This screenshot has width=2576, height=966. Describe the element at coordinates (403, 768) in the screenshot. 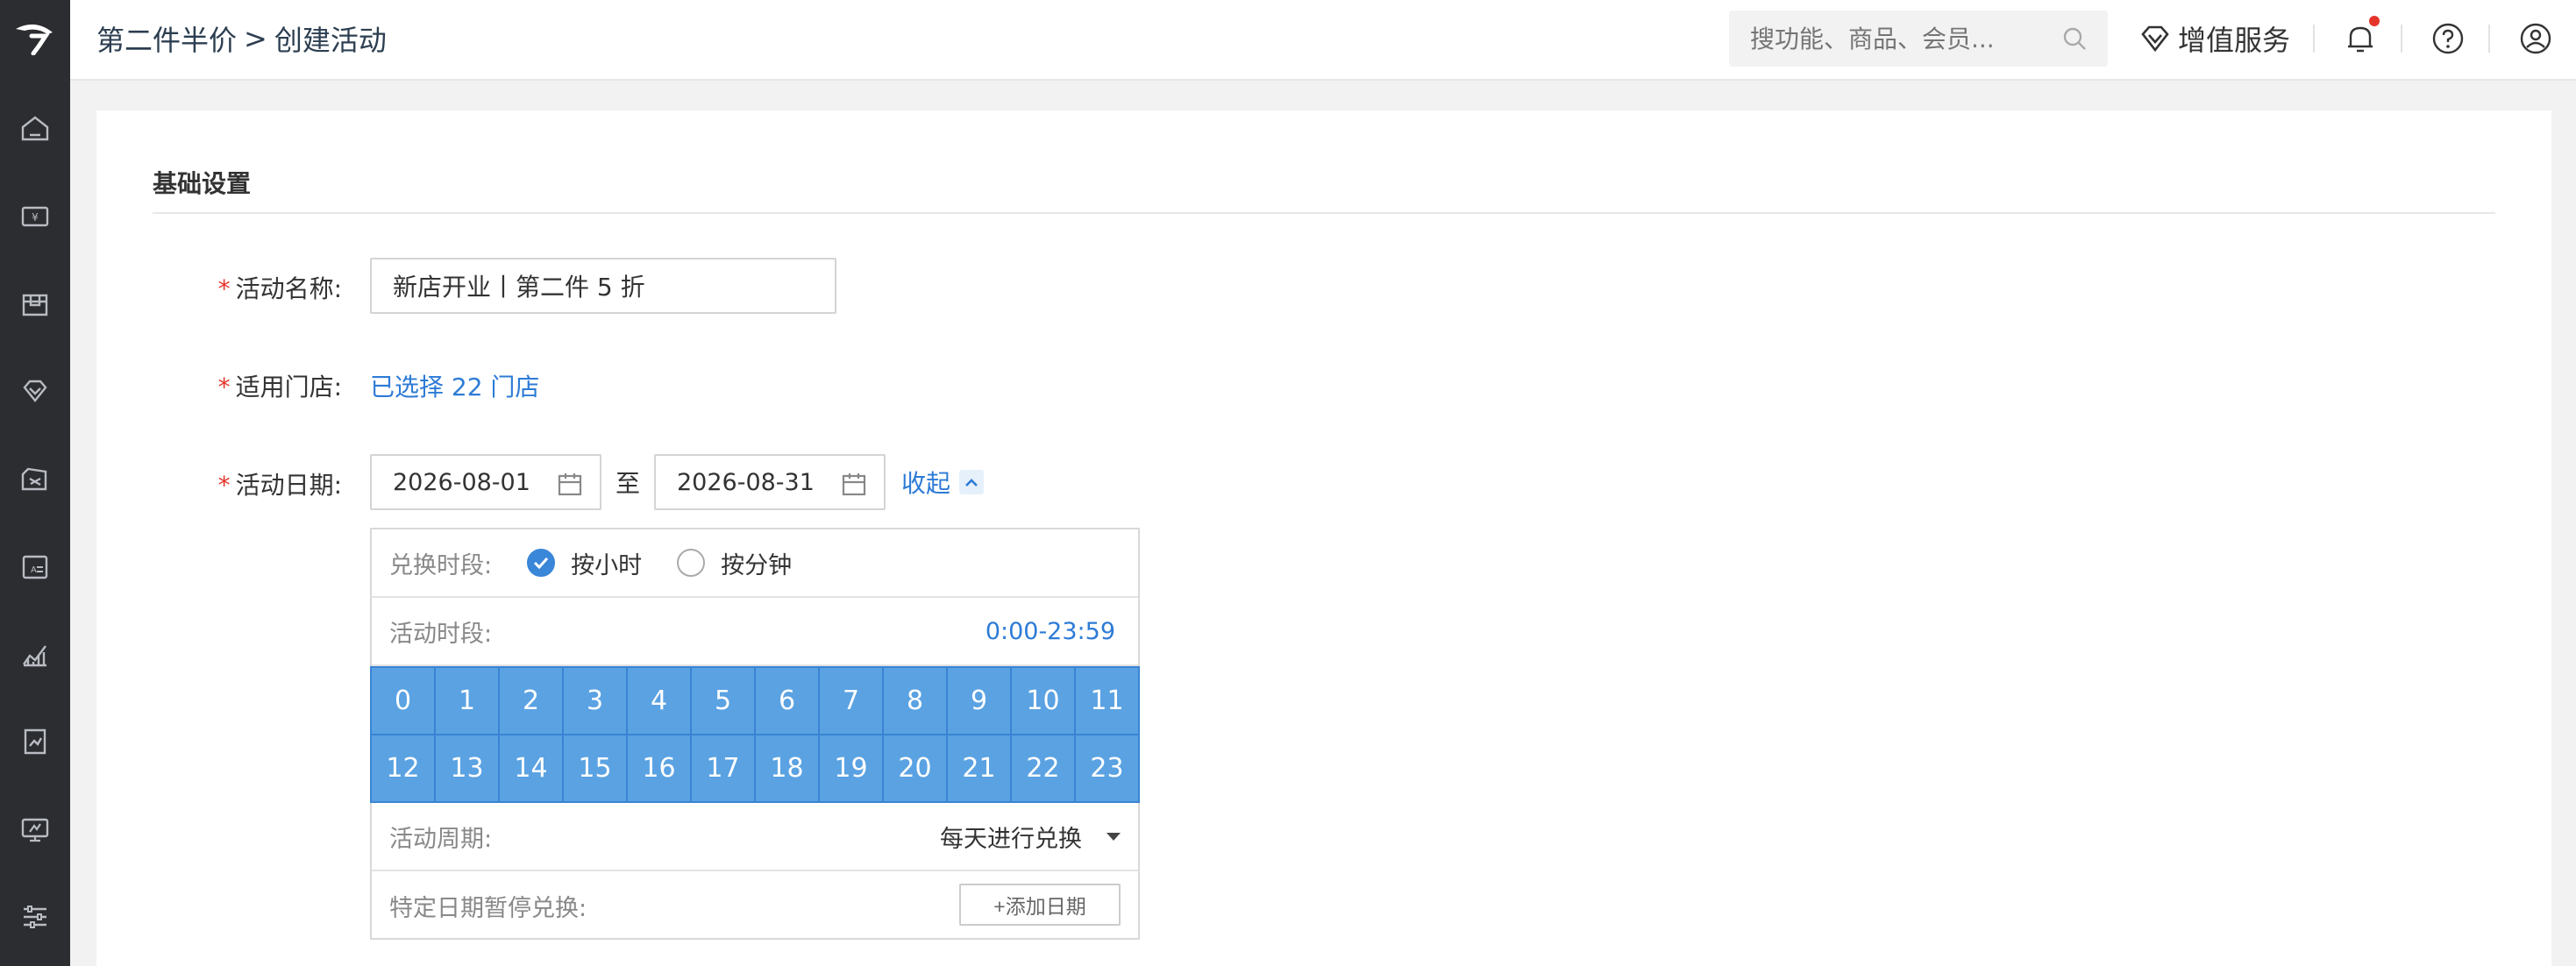

I see `hour-cell: 12` at that location.